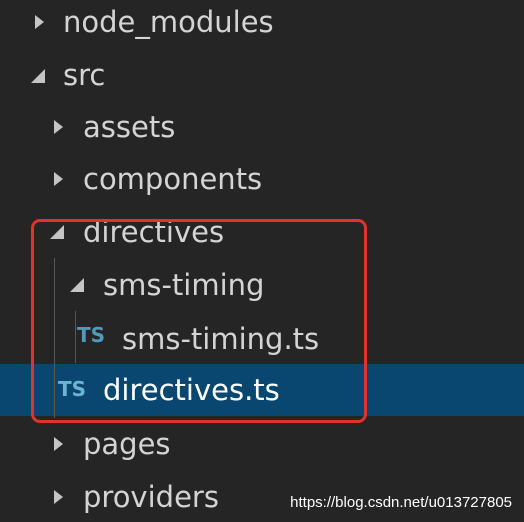 The image size is (524, 522). I want to click on tree-item-label: node_modules, so click(168, 22).